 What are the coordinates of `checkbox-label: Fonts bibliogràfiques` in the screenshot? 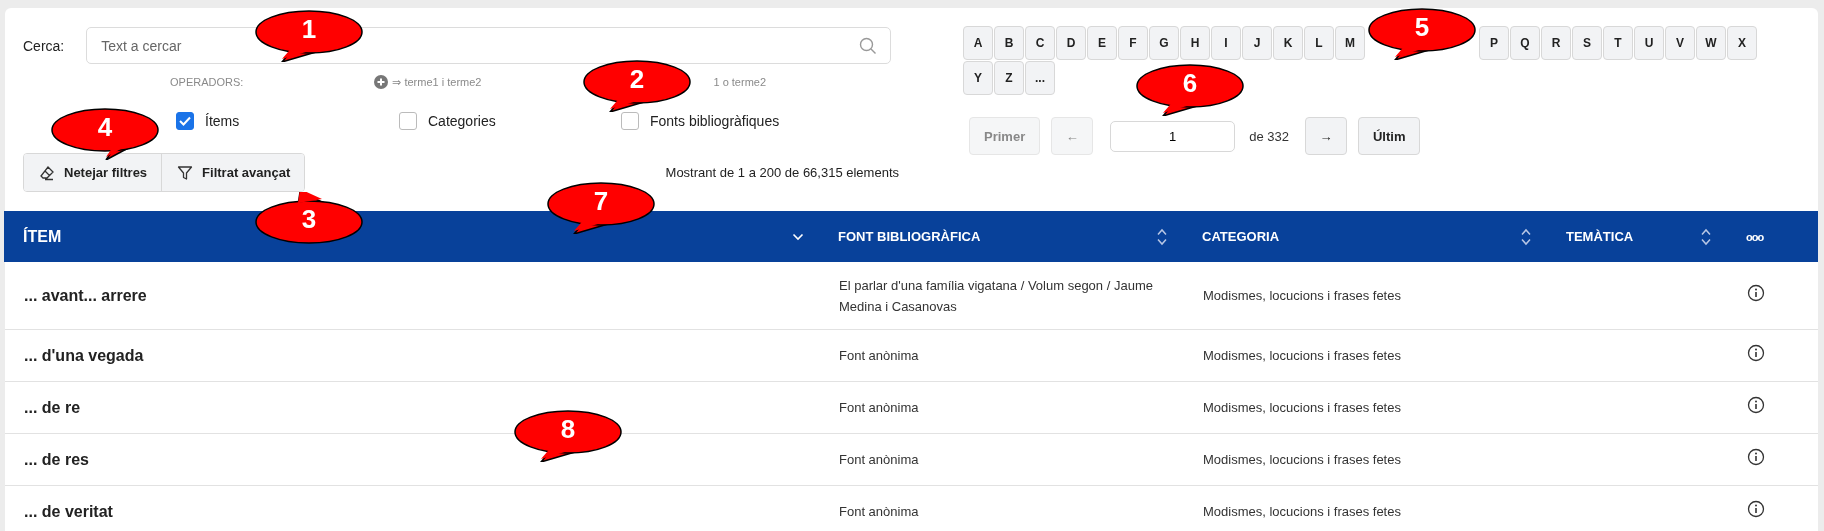 It's located at (715, 121).